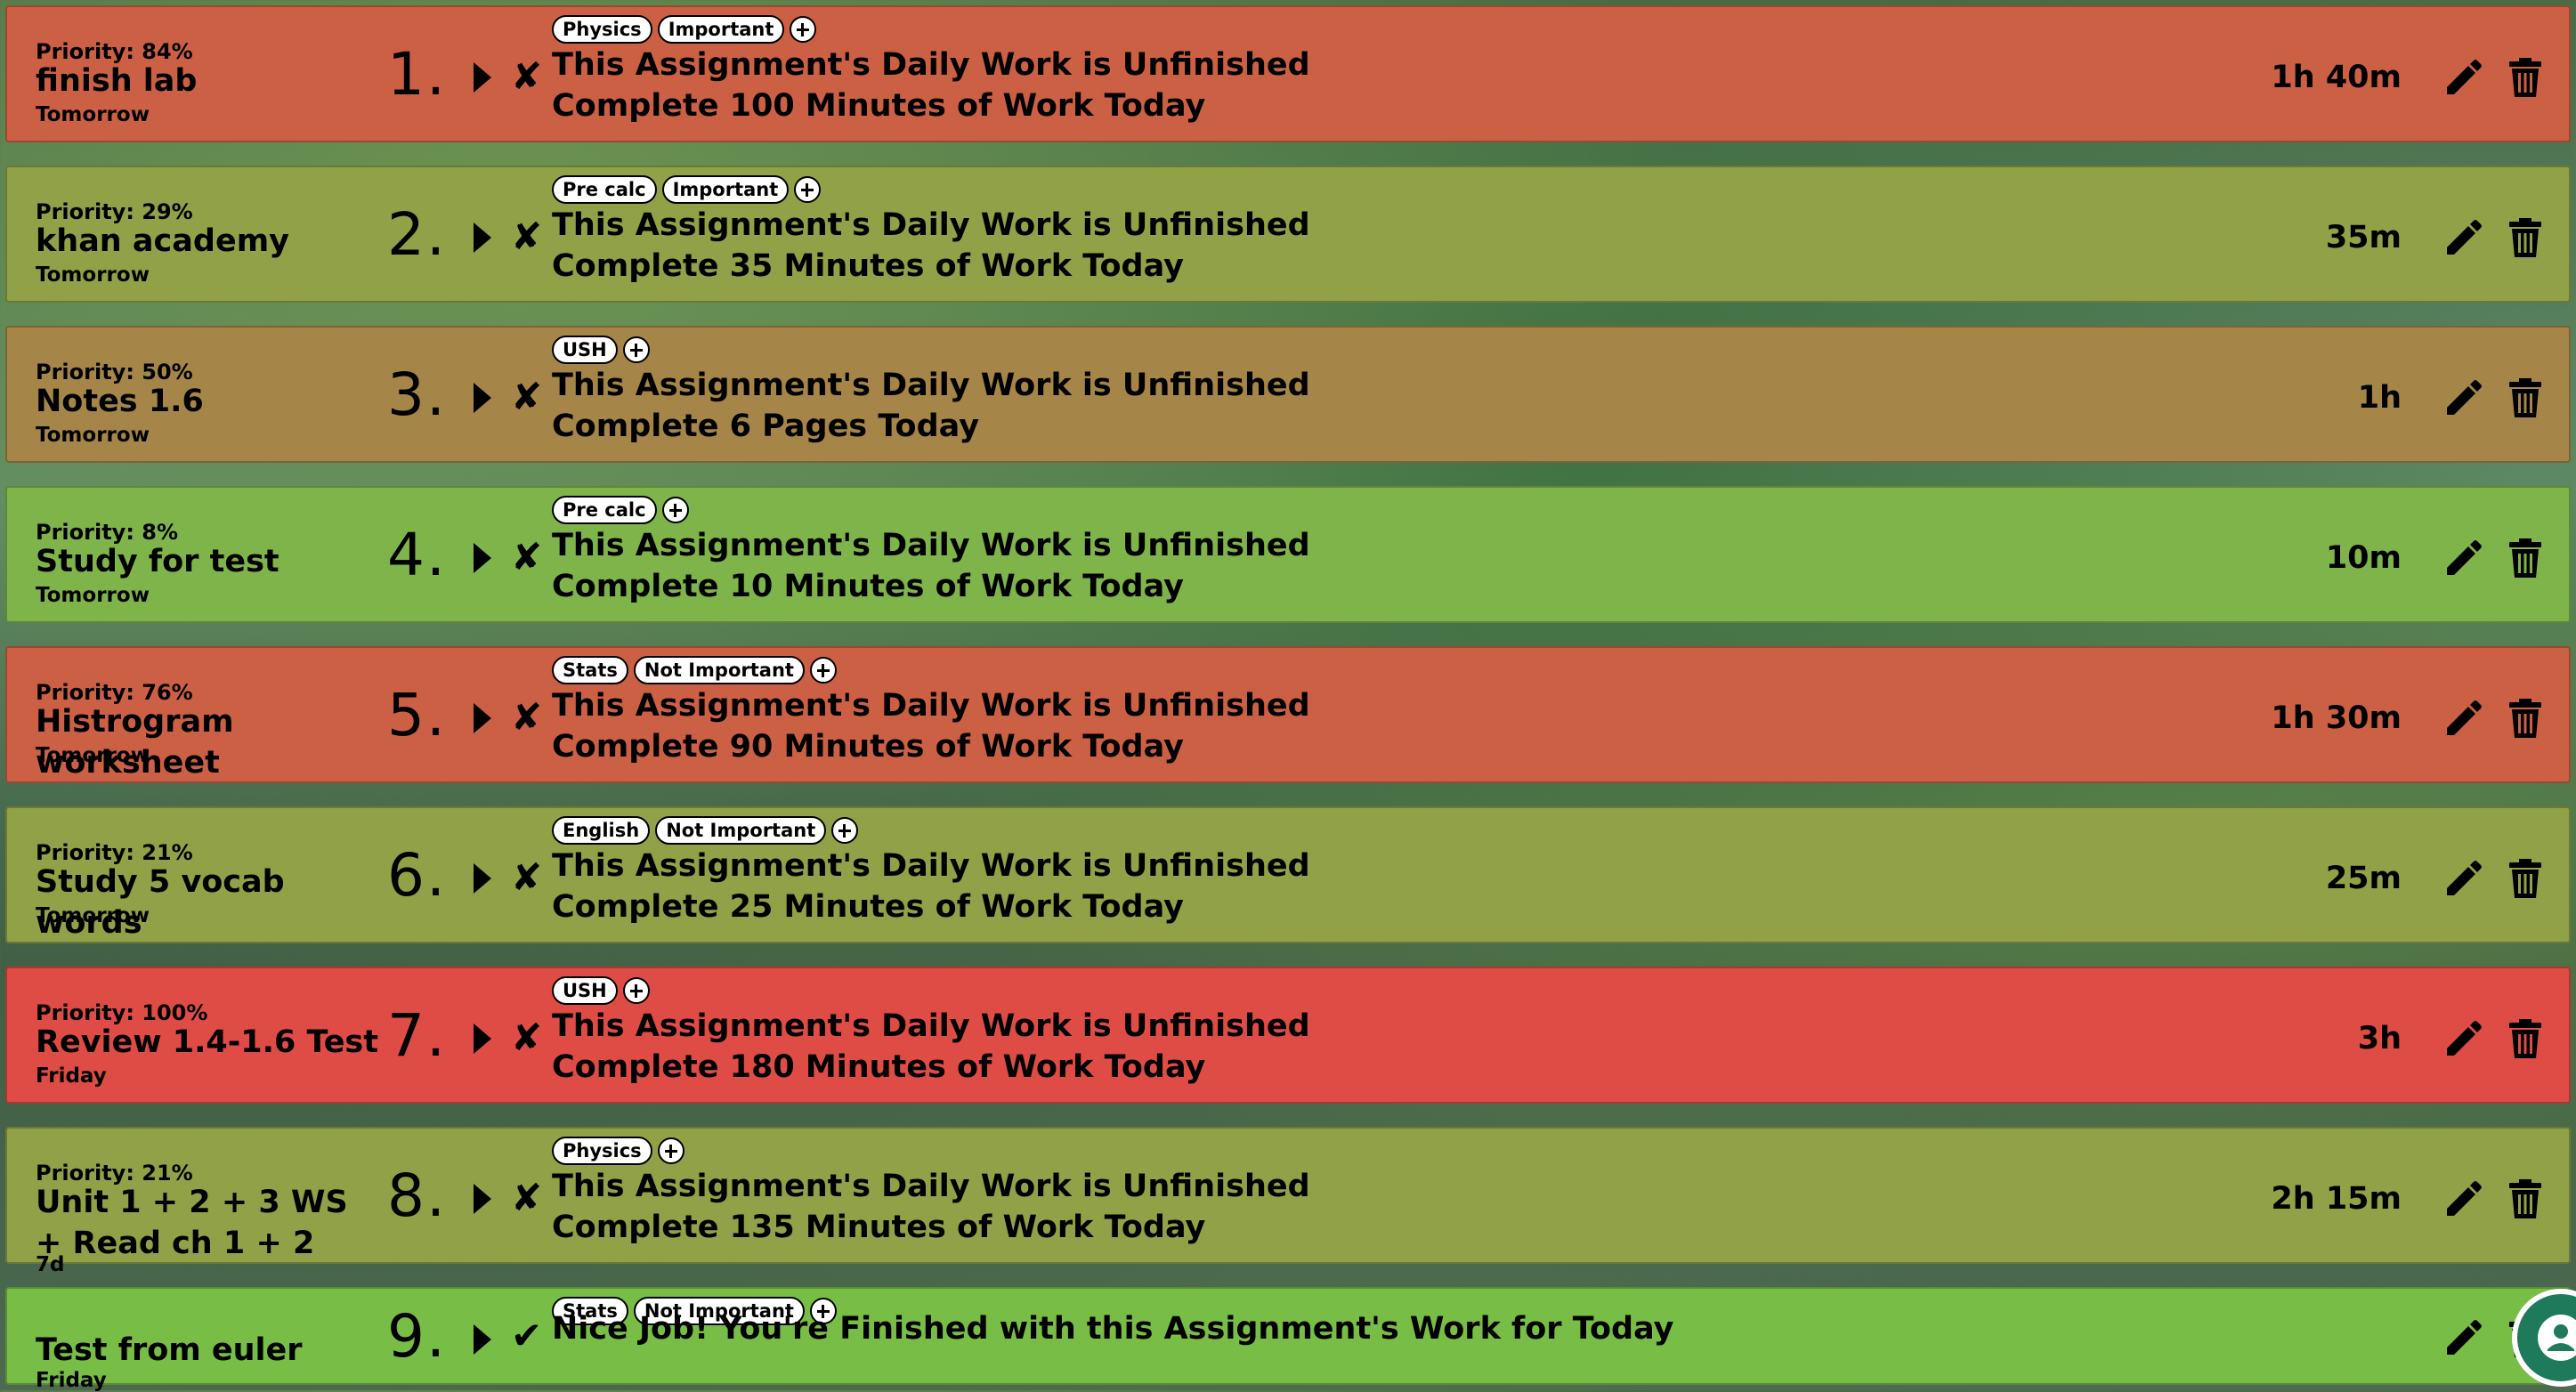 This screenshot has height=1392, width=2576. What do you see at coordinates (135, 742) in the screenshot?
I see `assignment-name: Histrogram worksheet` at bounding box center [135, 742].